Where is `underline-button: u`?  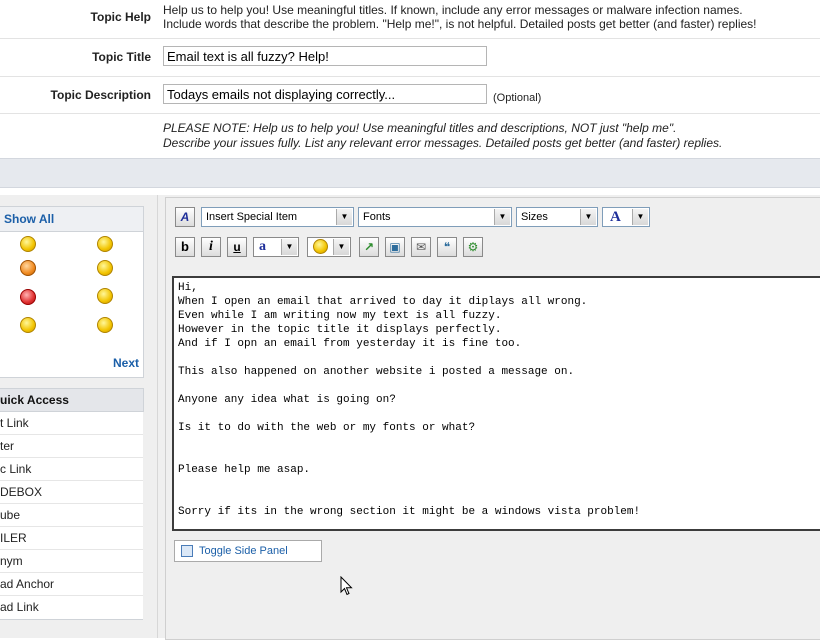
underline-button: u is located at coordinates (237, 247).